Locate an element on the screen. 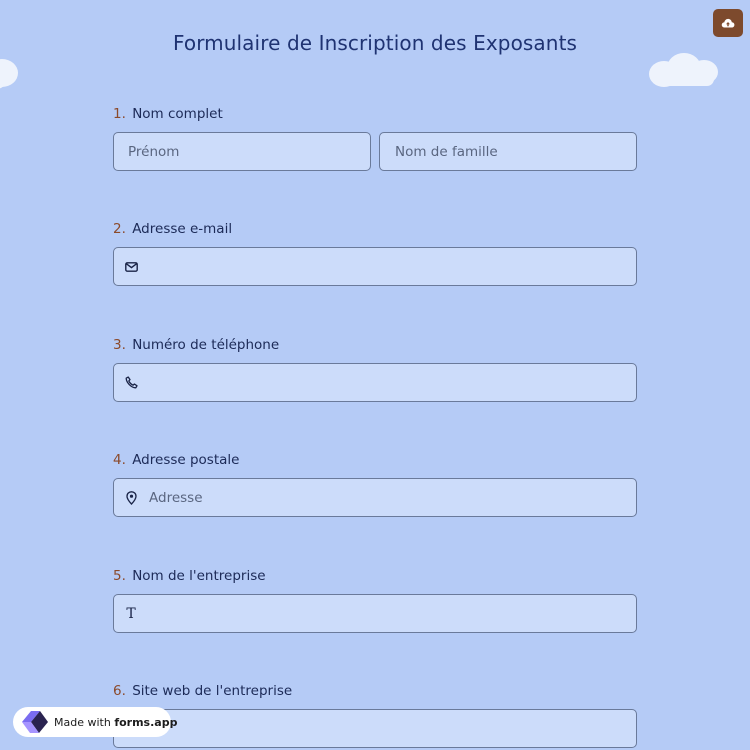 The image size is (750, 750). question-company-name: 5. Nom de l'entreprise T is located at coordinates (375, 600).